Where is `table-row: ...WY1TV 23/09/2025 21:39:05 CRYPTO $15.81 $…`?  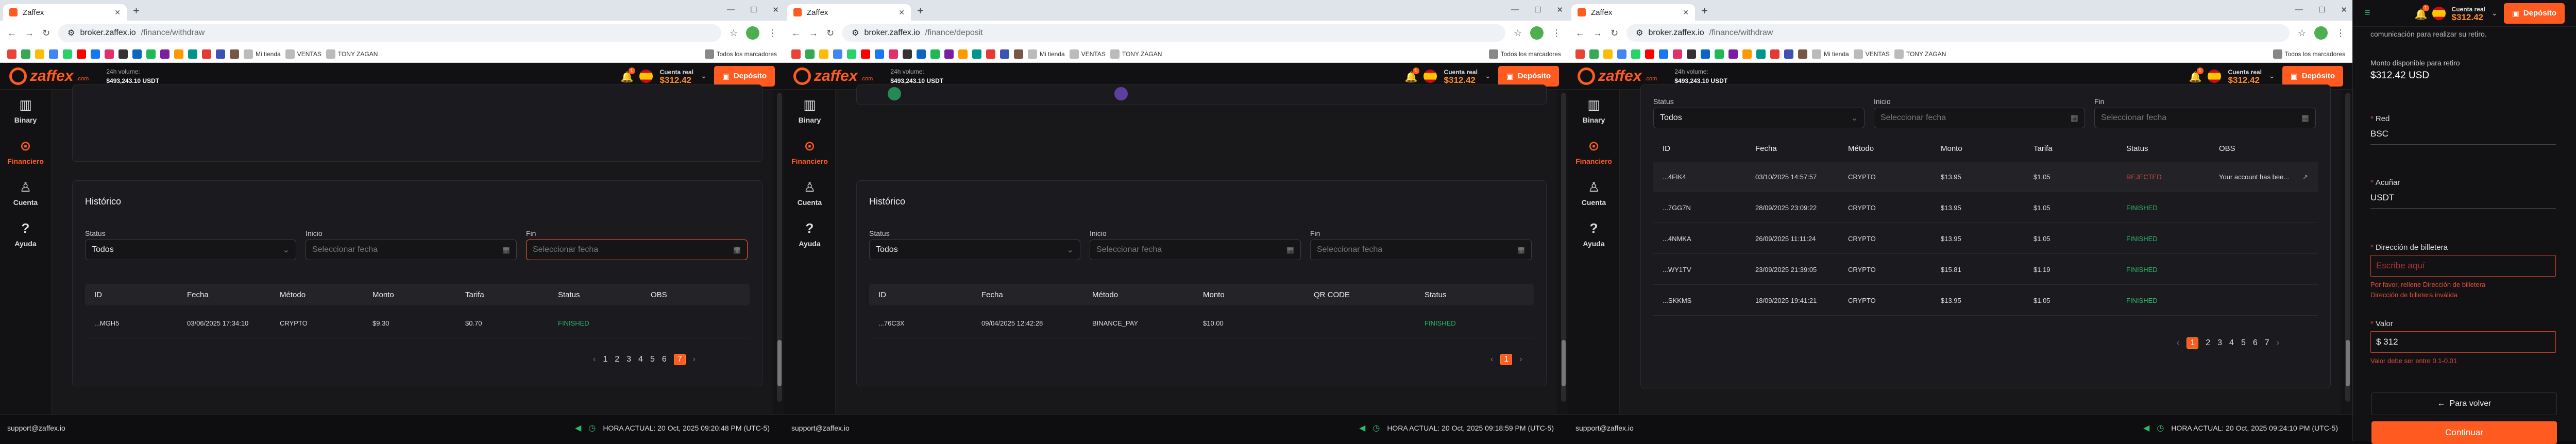
table-row: ...WY1TV 23/09/2025 21:39:05 CRYPTO $15.81 $… is located at coordinates (1985, 270).